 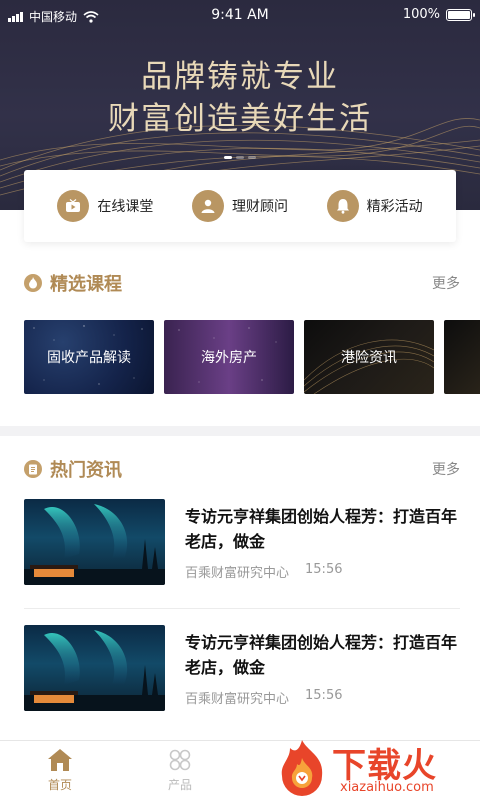 I want to click on product-icon, so click(x=180, y=760).